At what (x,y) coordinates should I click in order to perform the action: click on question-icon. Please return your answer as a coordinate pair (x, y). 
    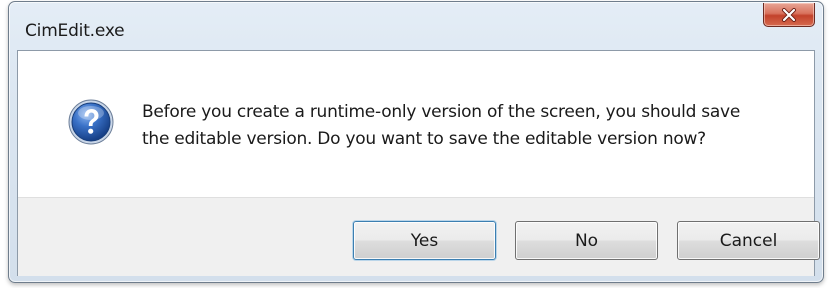
    Looking at the image, I should click on (91, 122).